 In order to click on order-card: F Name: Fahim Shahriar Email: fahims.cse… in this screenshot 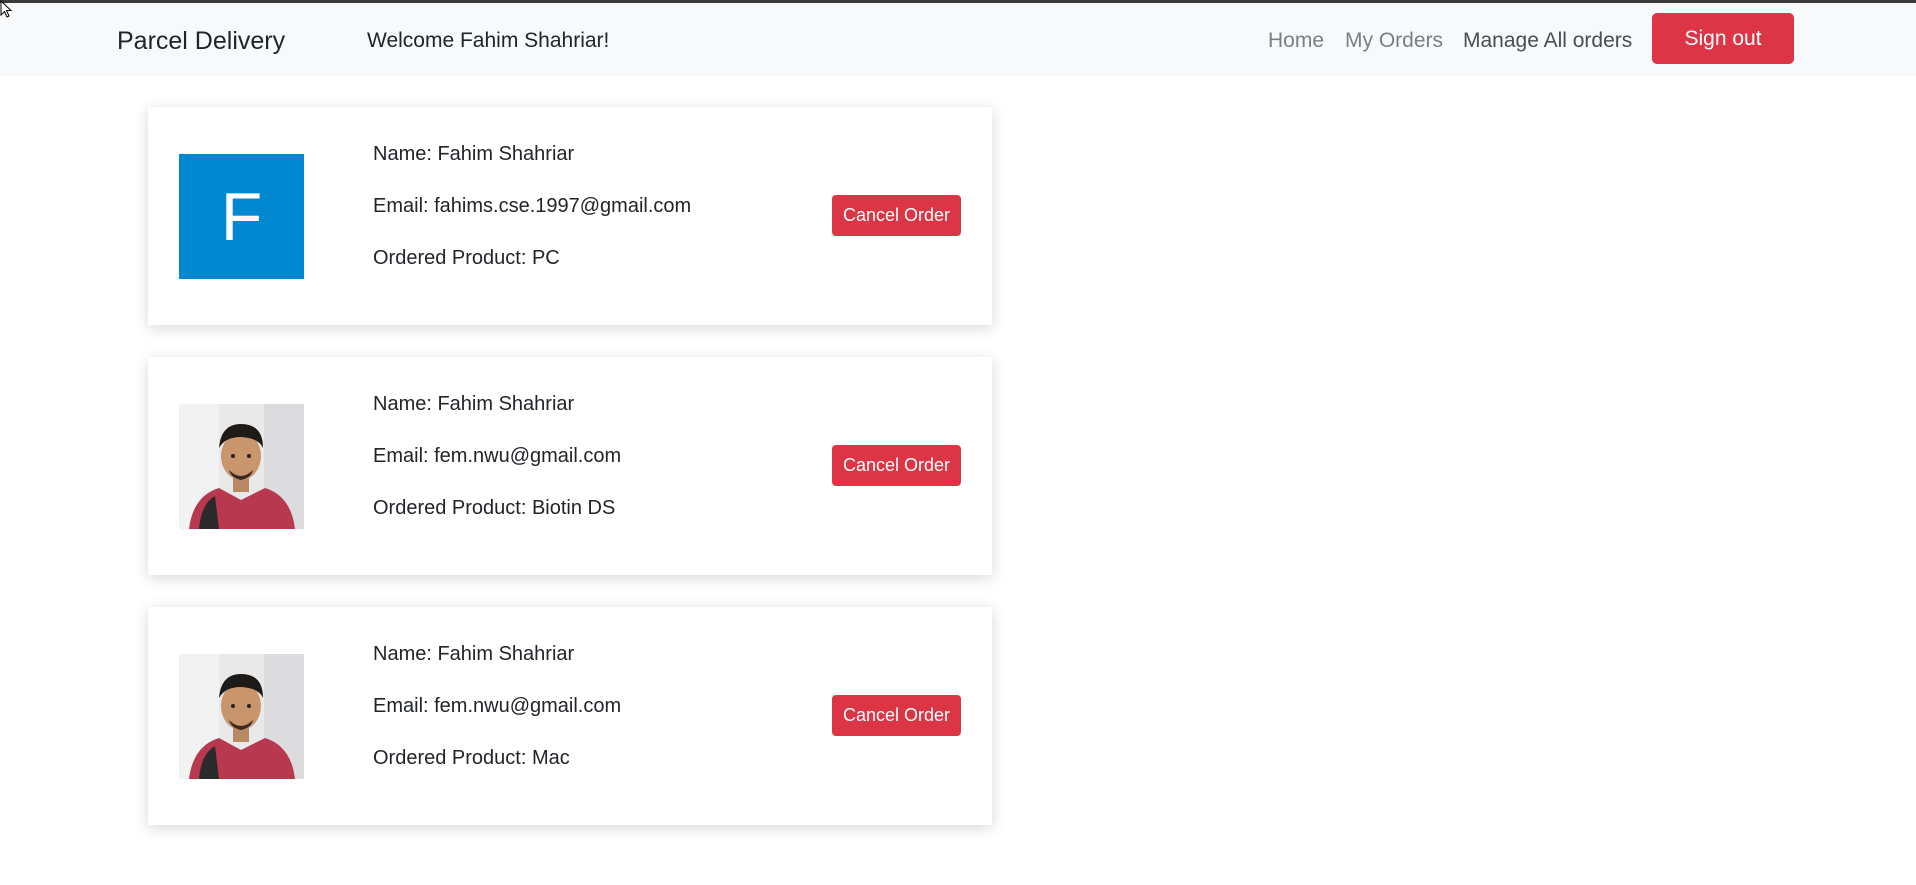, I will do `click(570, 216)`.